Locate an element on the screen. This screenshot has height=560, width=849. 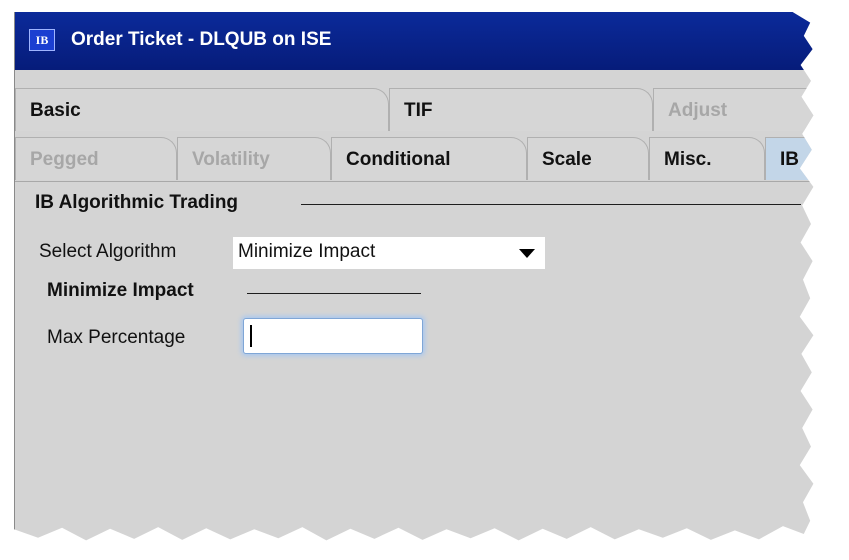
tab-pegged: Pegged is located at coordinates (96, 158).